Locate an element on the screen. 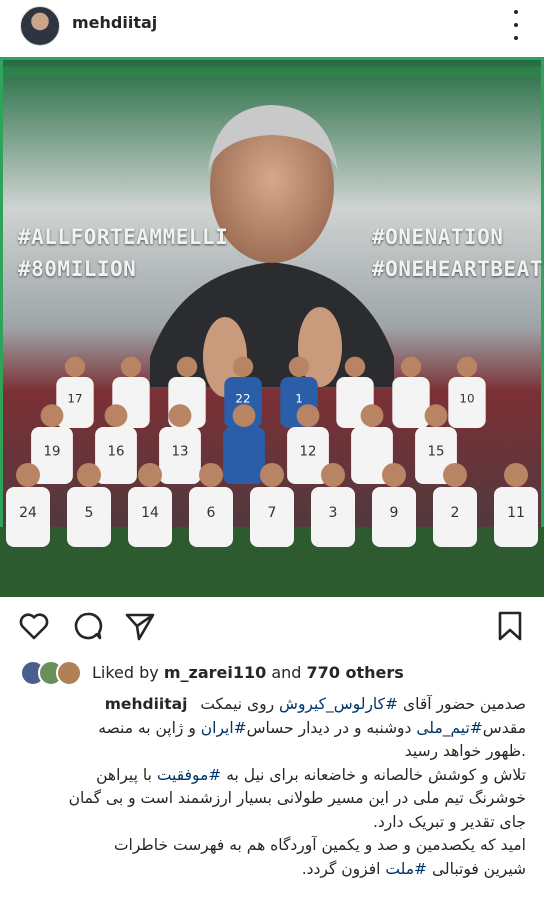  jersey-number: 17 is located at coordinates (74, 399).